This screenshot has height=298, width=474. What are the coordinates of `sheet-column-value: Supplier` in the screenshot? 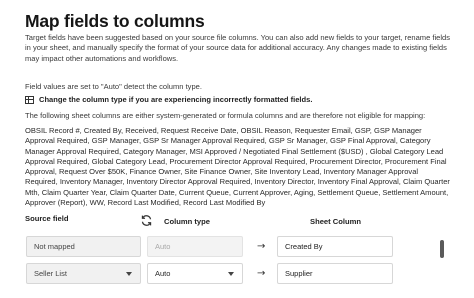 It's located at (299, 273).